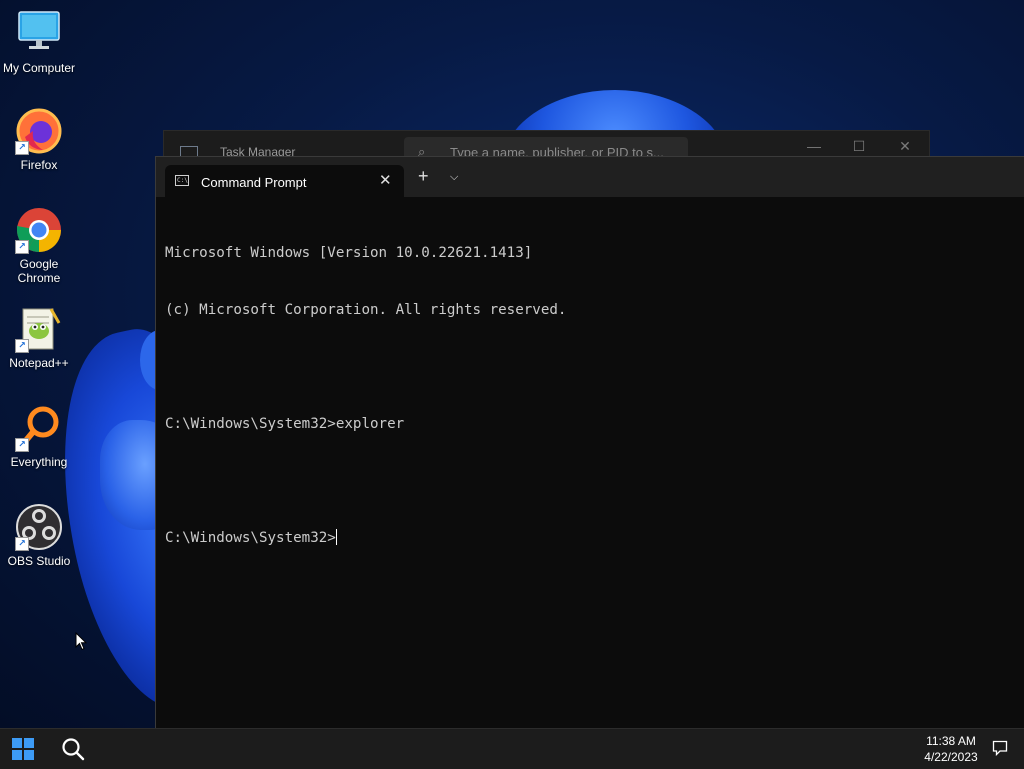  Describe the element at coordinates (39, 363) in the screenshot. I see `desktop-icon-label: Notepad++` at that location.